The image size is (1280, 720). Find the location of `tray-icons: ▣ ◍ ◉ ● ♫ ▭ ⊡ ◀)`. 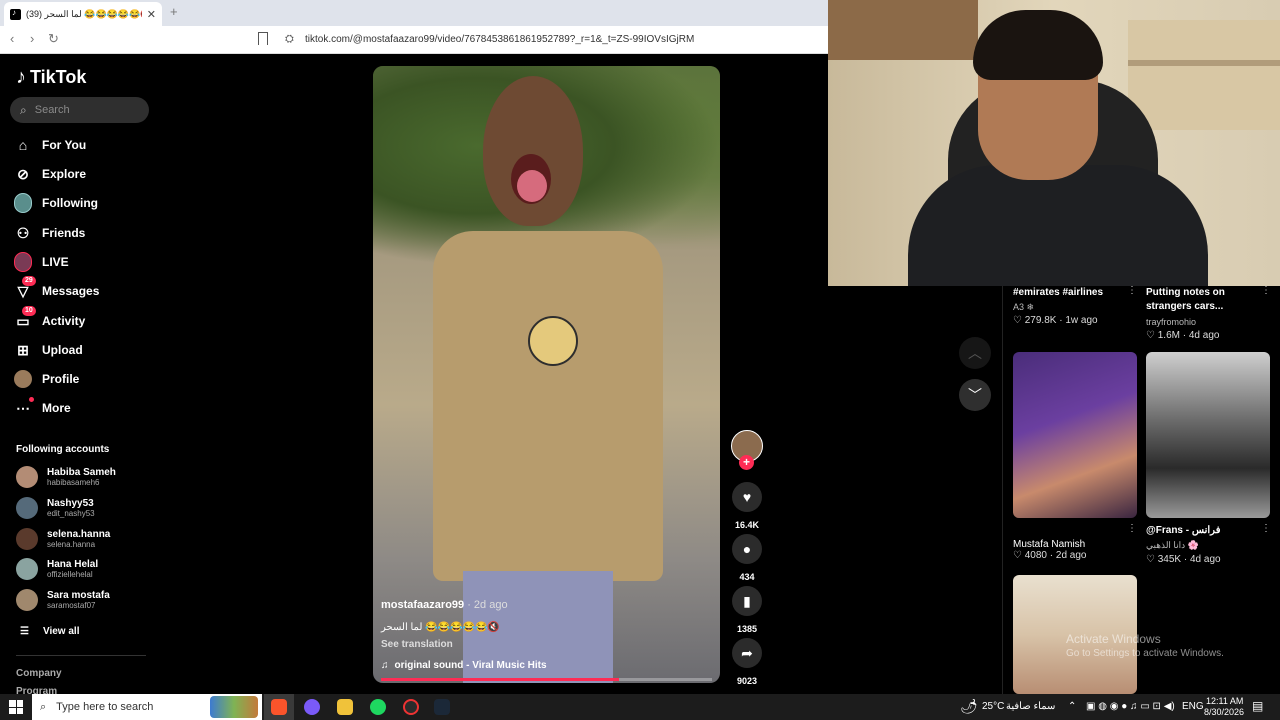

tray-icons: ▣ ◍ ◉ ● ♫ ▭ ⊡ ◀) is located at coordinates (1130, 706).